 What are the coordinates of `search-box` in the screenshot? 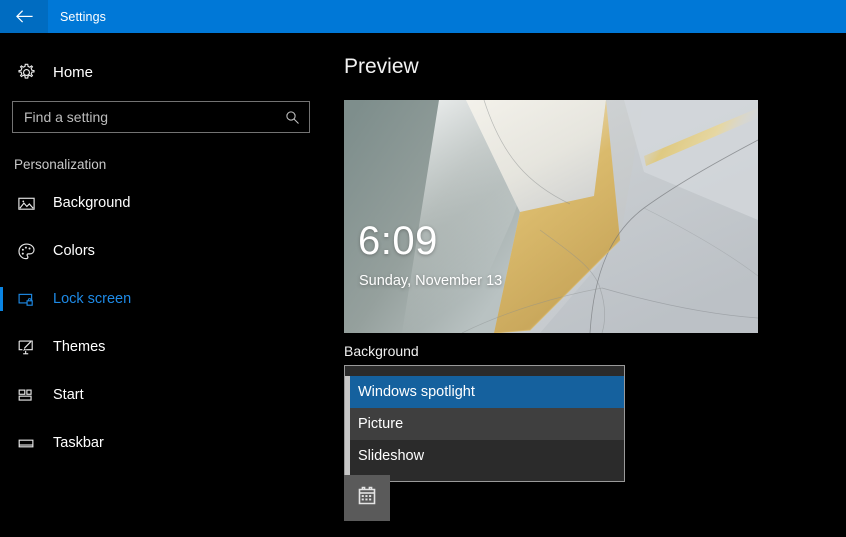 It's located at (161, 117).